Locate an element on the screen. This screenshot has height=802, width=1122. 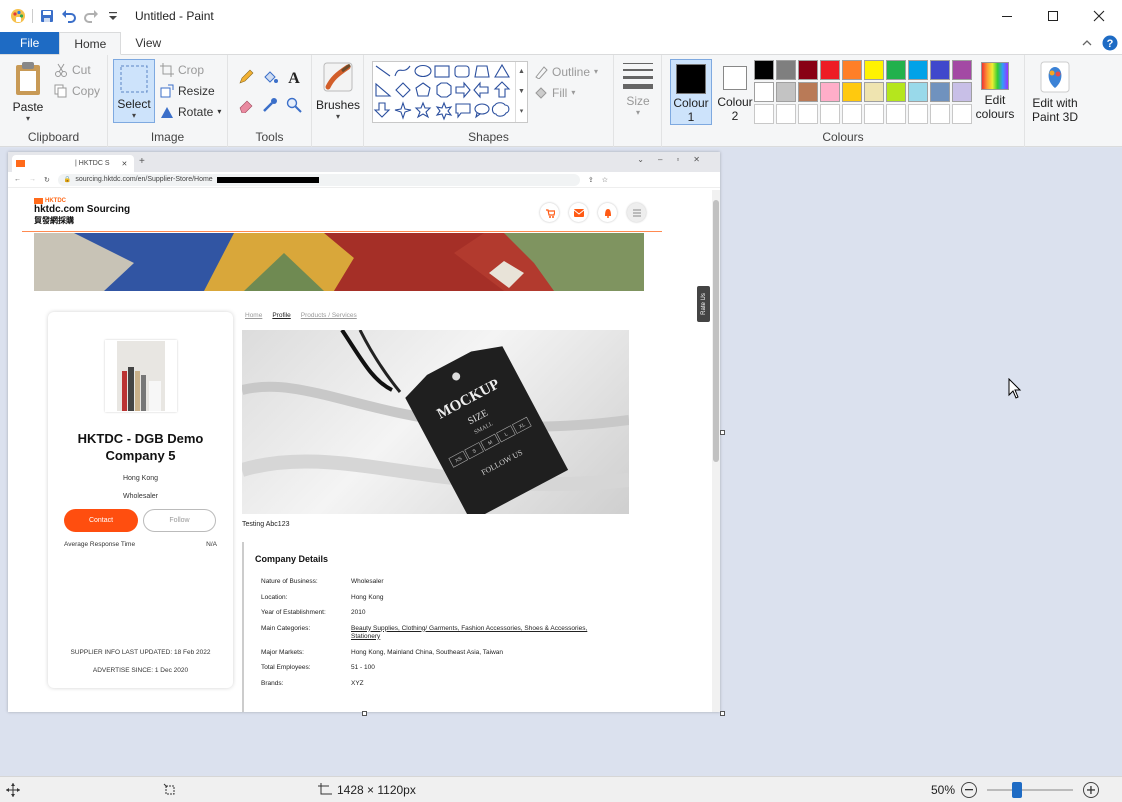
cut-button: Cut is located at coordinates (77, 69).